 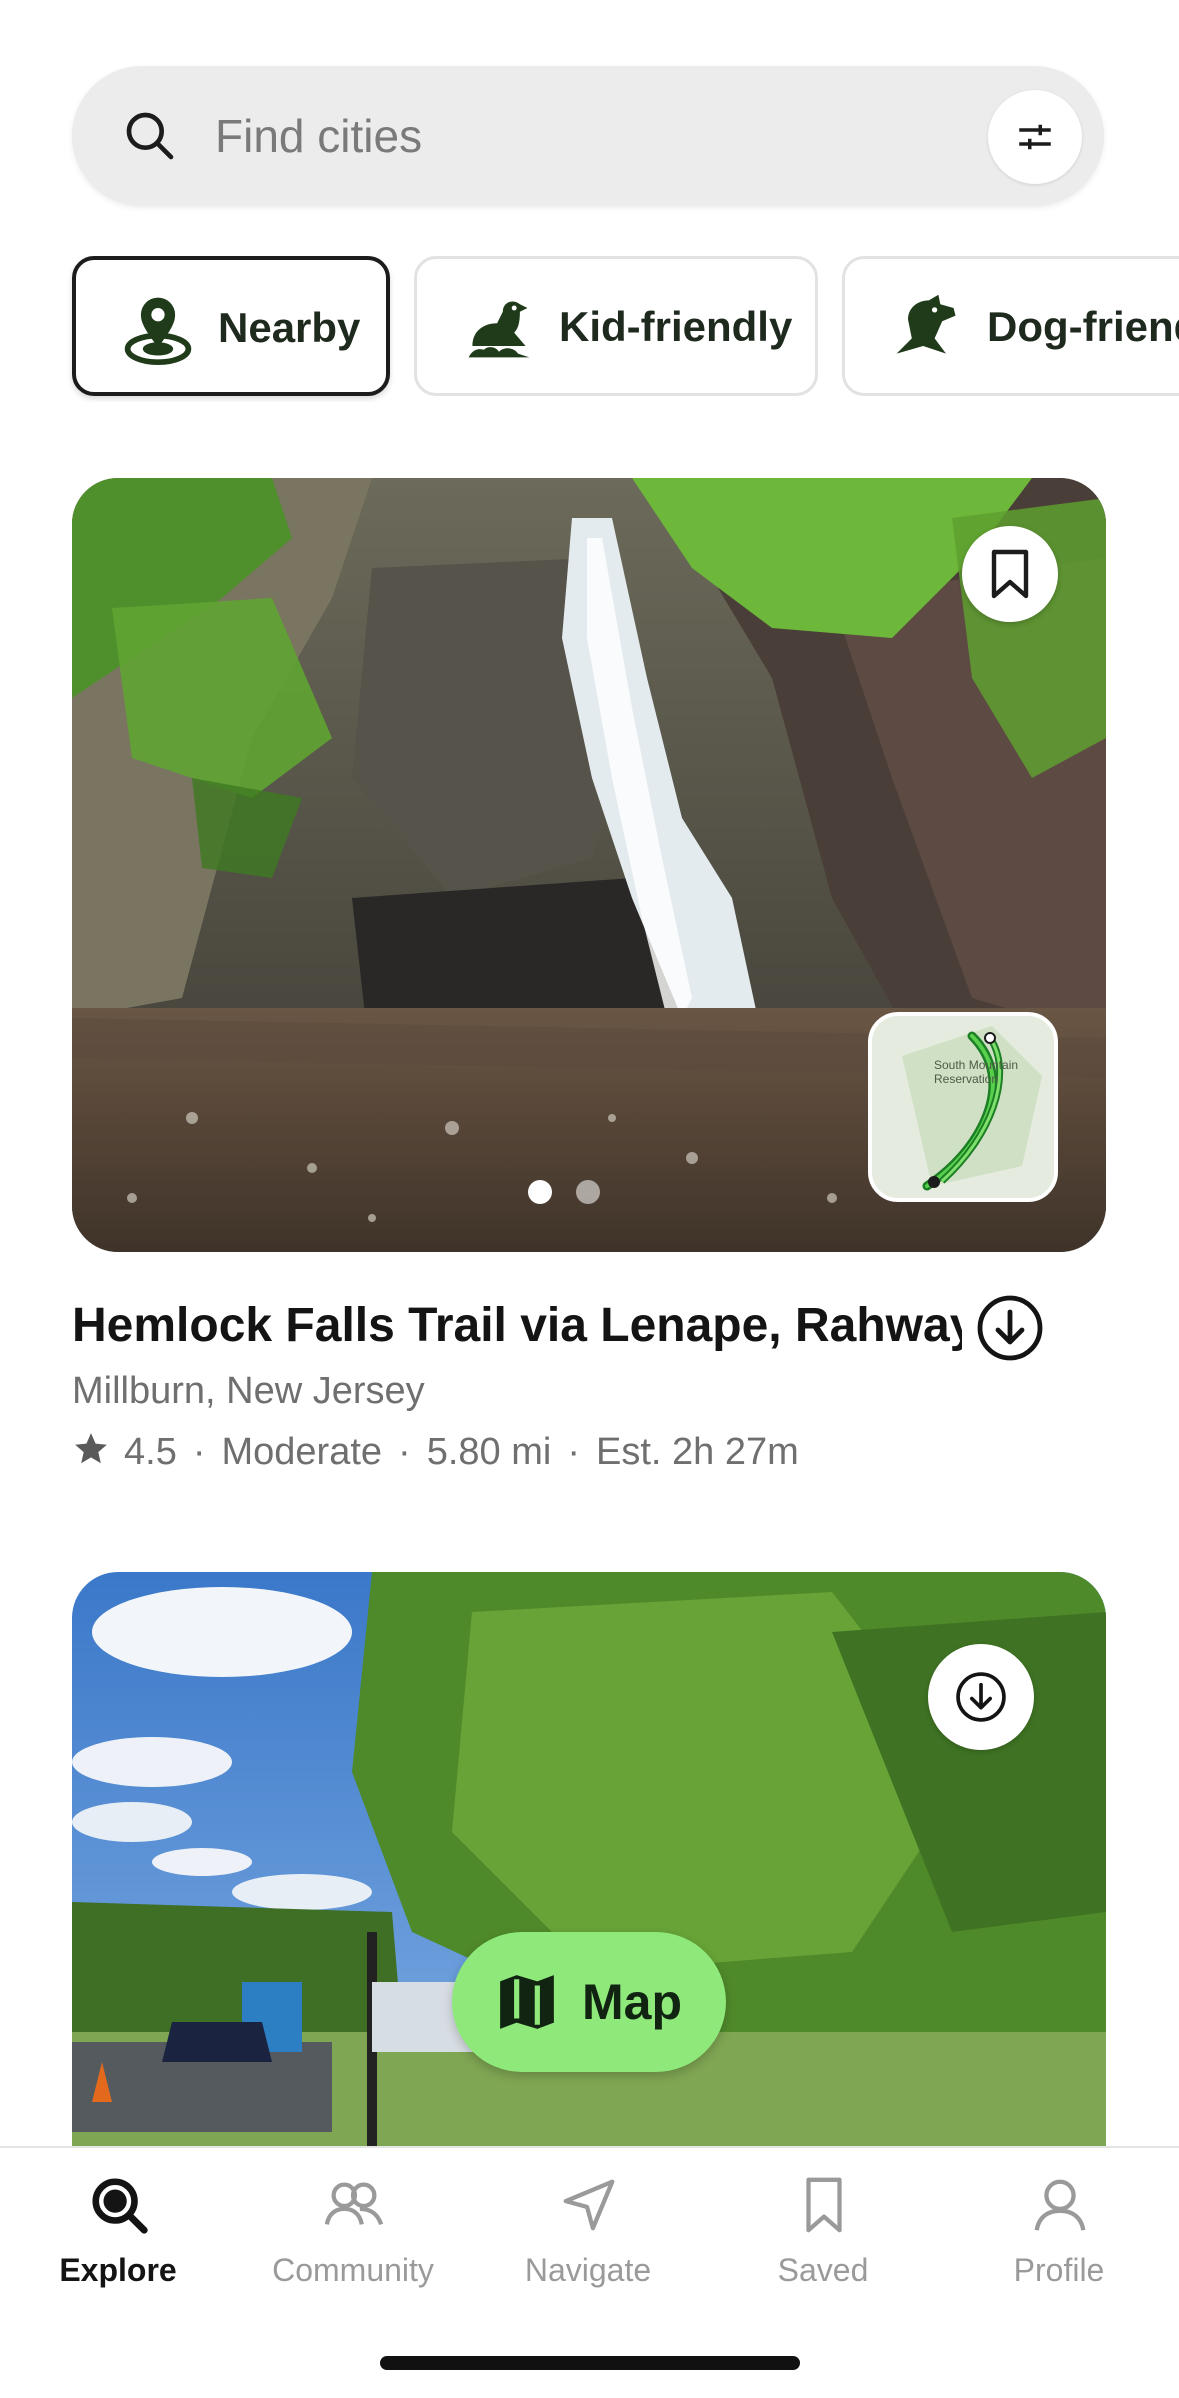 What do you see at coordinates (150, 136) in the screenshot?
I see `search-icon` at bounding box center [150, 136].